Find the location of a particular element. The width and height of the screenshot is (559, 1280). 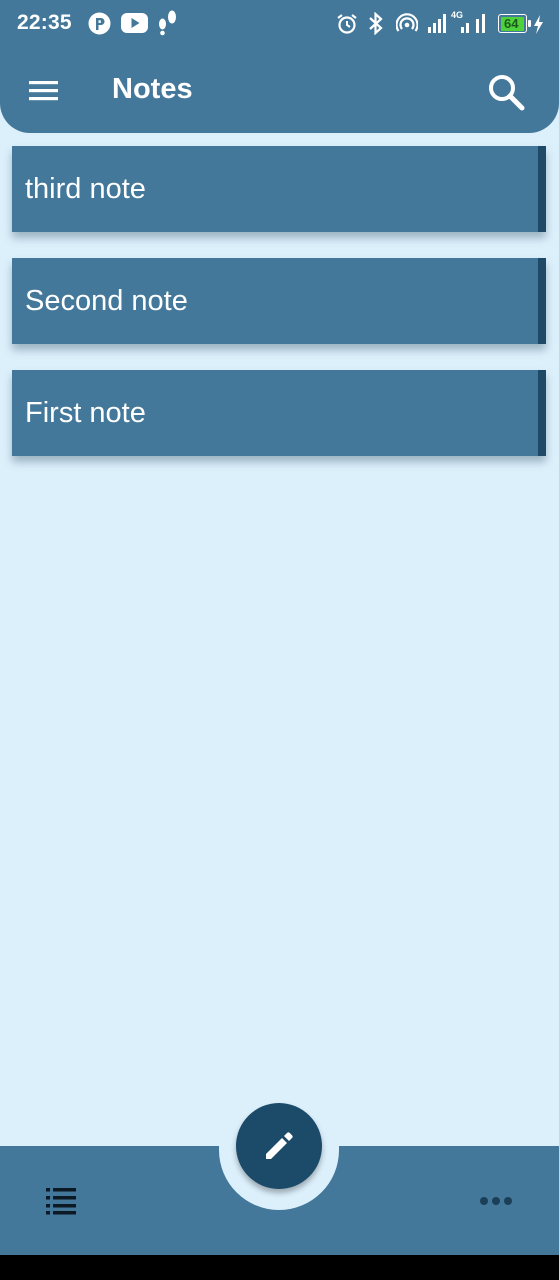

more-dots-icon is located at coordinates (496, 1201).